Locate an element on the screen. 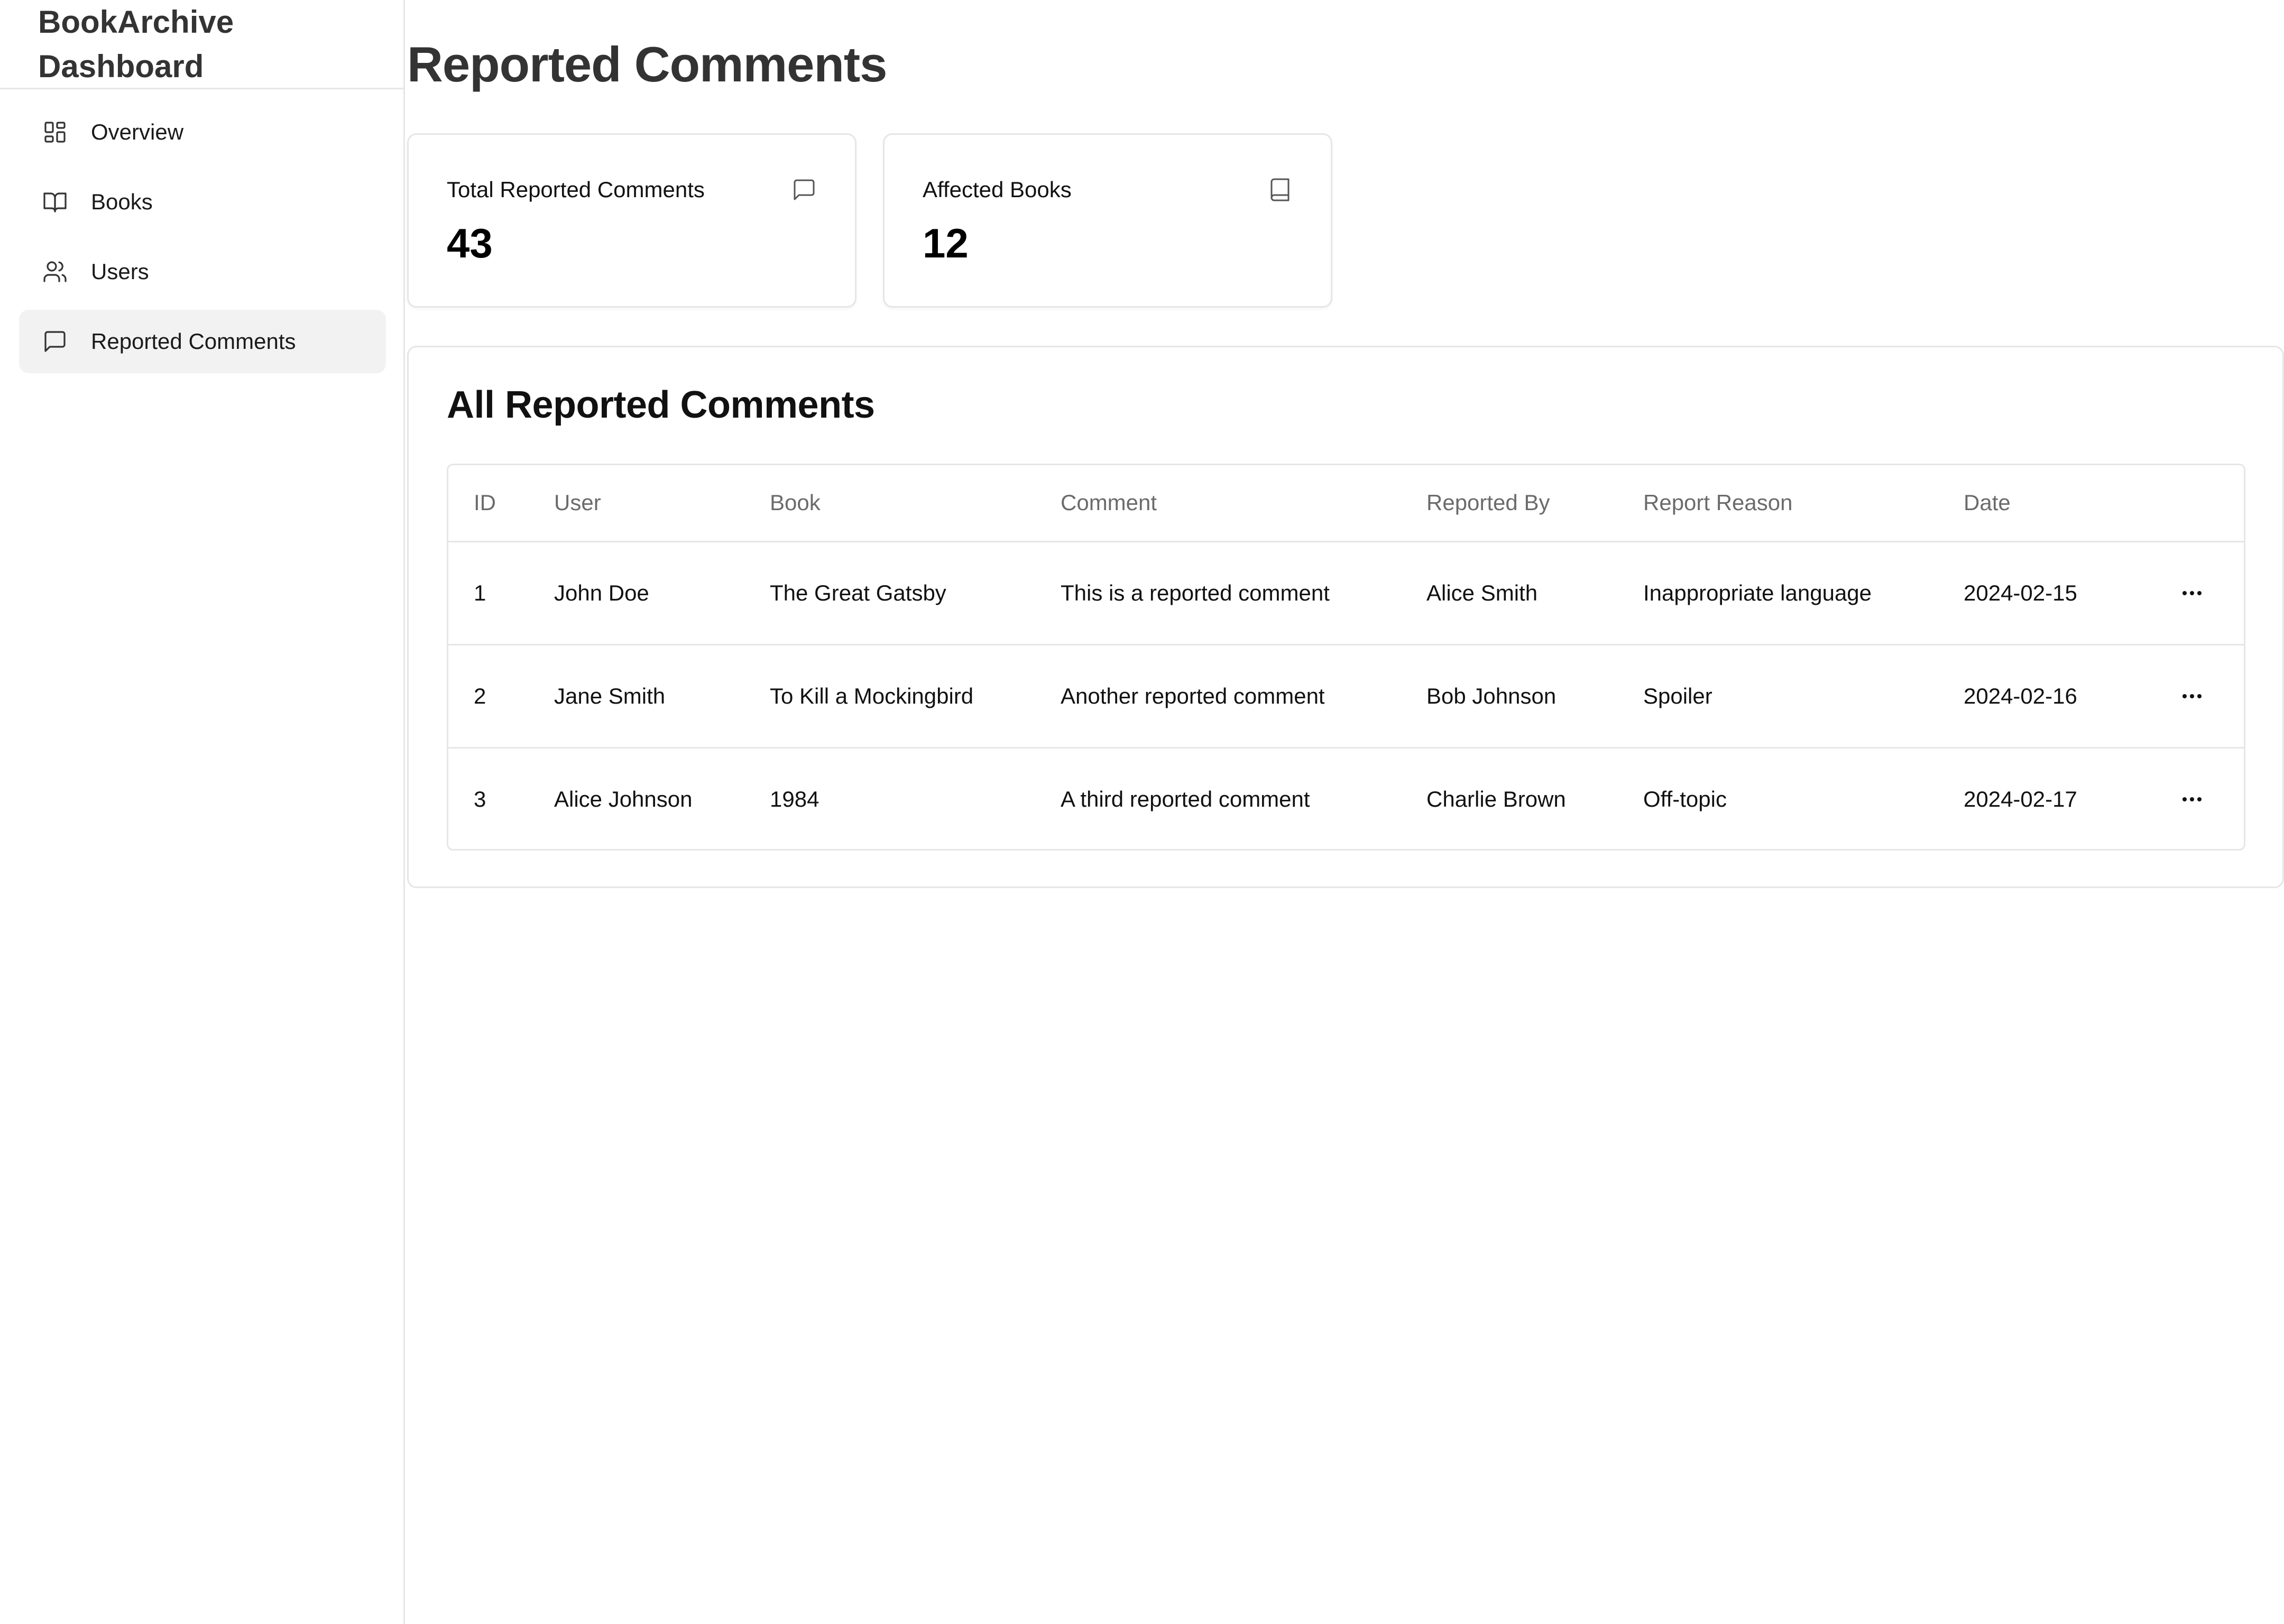 The height and width of the screenshot is (1624, 2284). cell-user: John Doe is located at coordinates (636, 593).